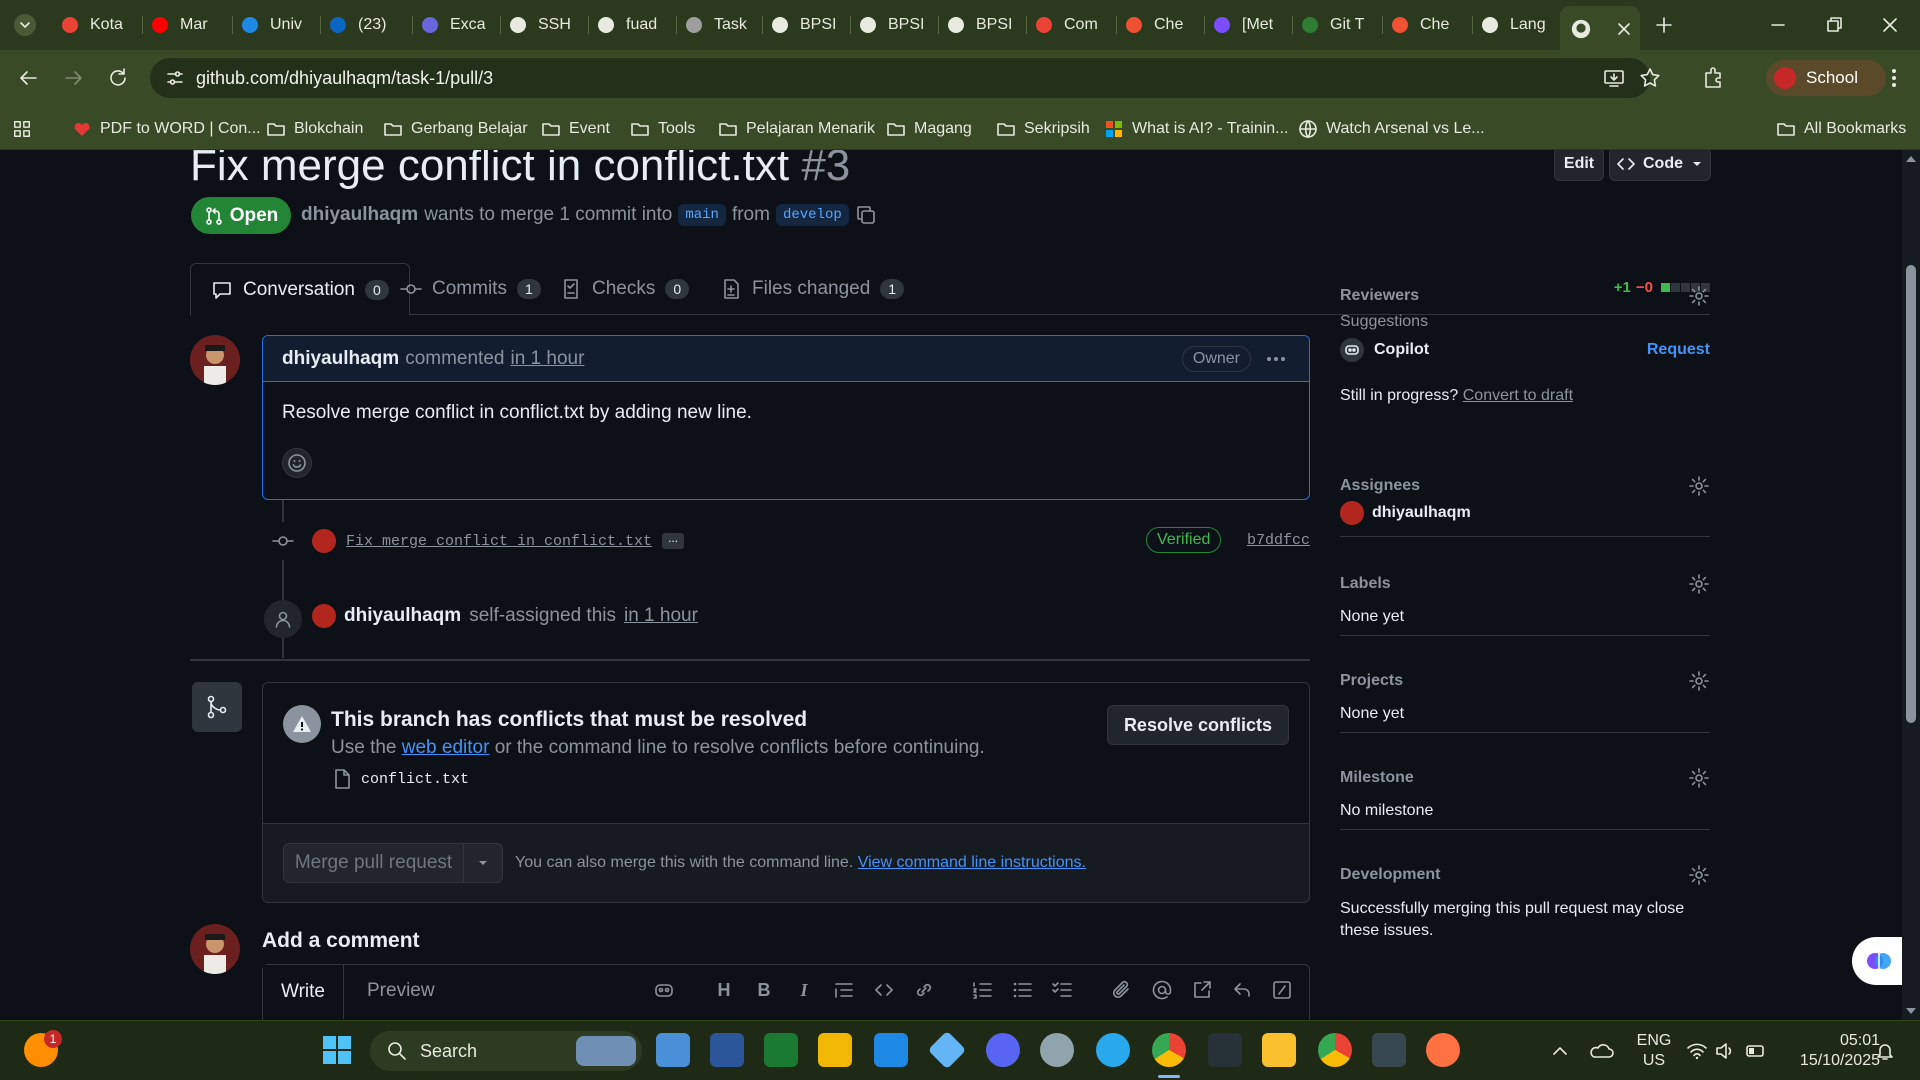 This screenshot has height=1080, width=1920. I want to click on tab-write: Write, so click(303, 992).